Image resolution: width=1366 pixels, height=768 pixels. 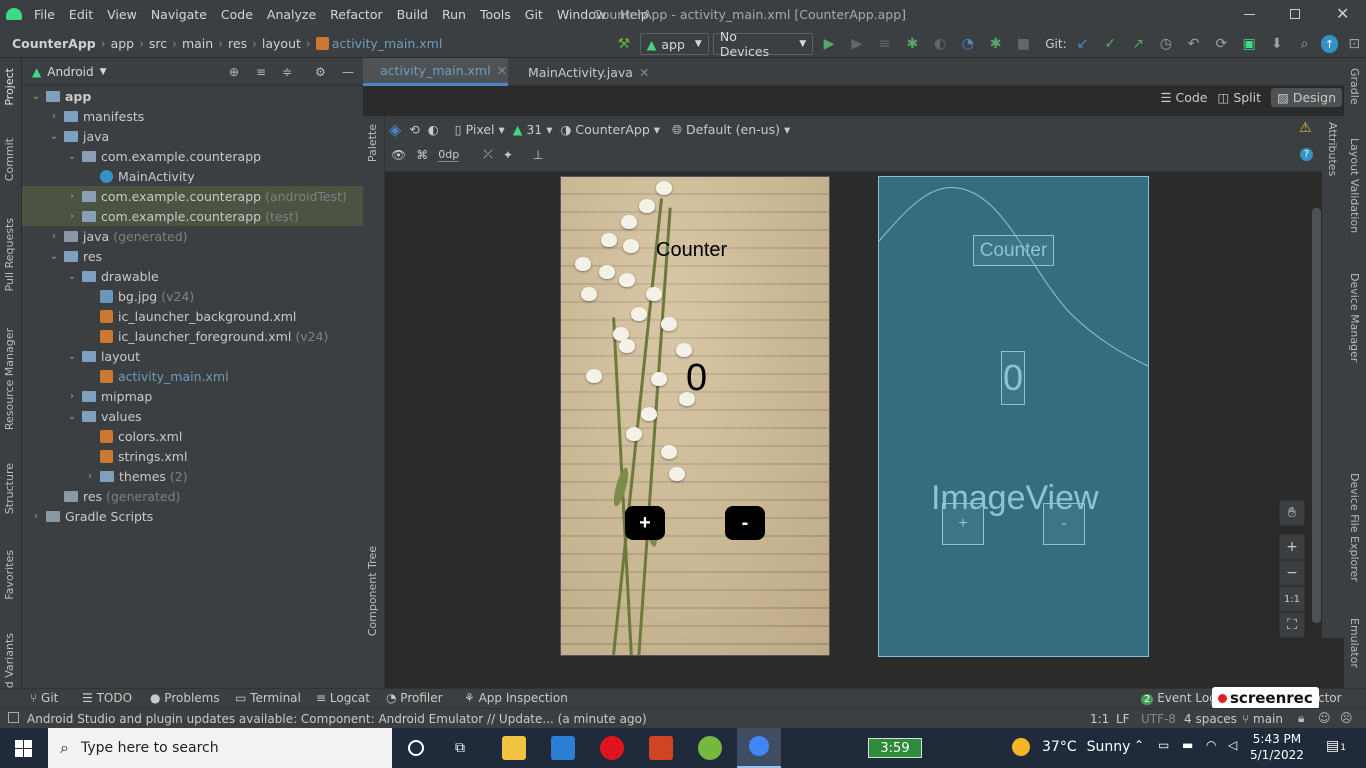 What do you see at coordinates (624, 44) in the screenshot?
I see `make-project-icon: ⚒` at bounding box center [624, 44].